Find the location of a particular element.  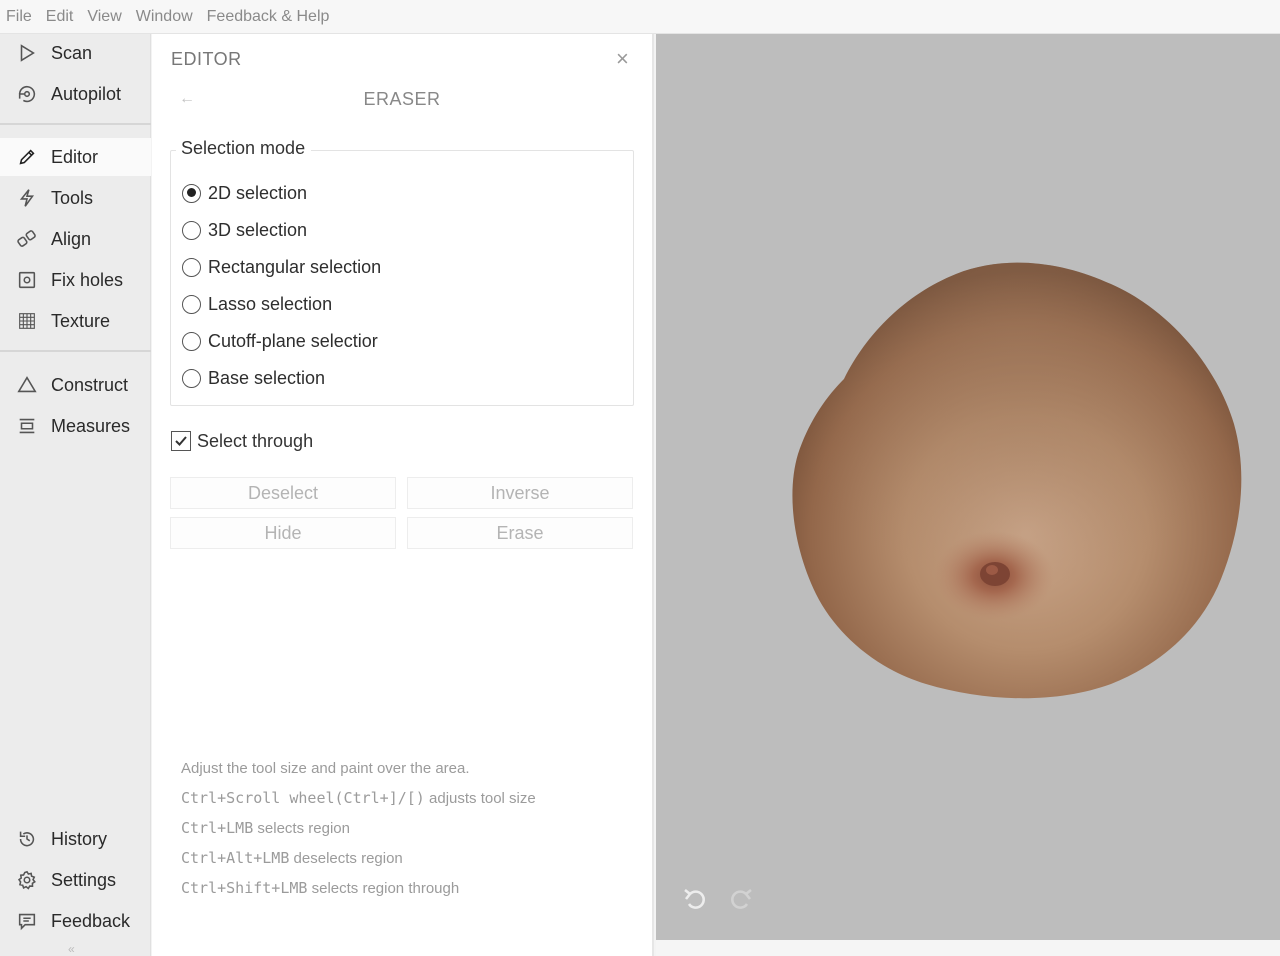

sidebar-item-tools: Tools is located at coordinates (75, 198).